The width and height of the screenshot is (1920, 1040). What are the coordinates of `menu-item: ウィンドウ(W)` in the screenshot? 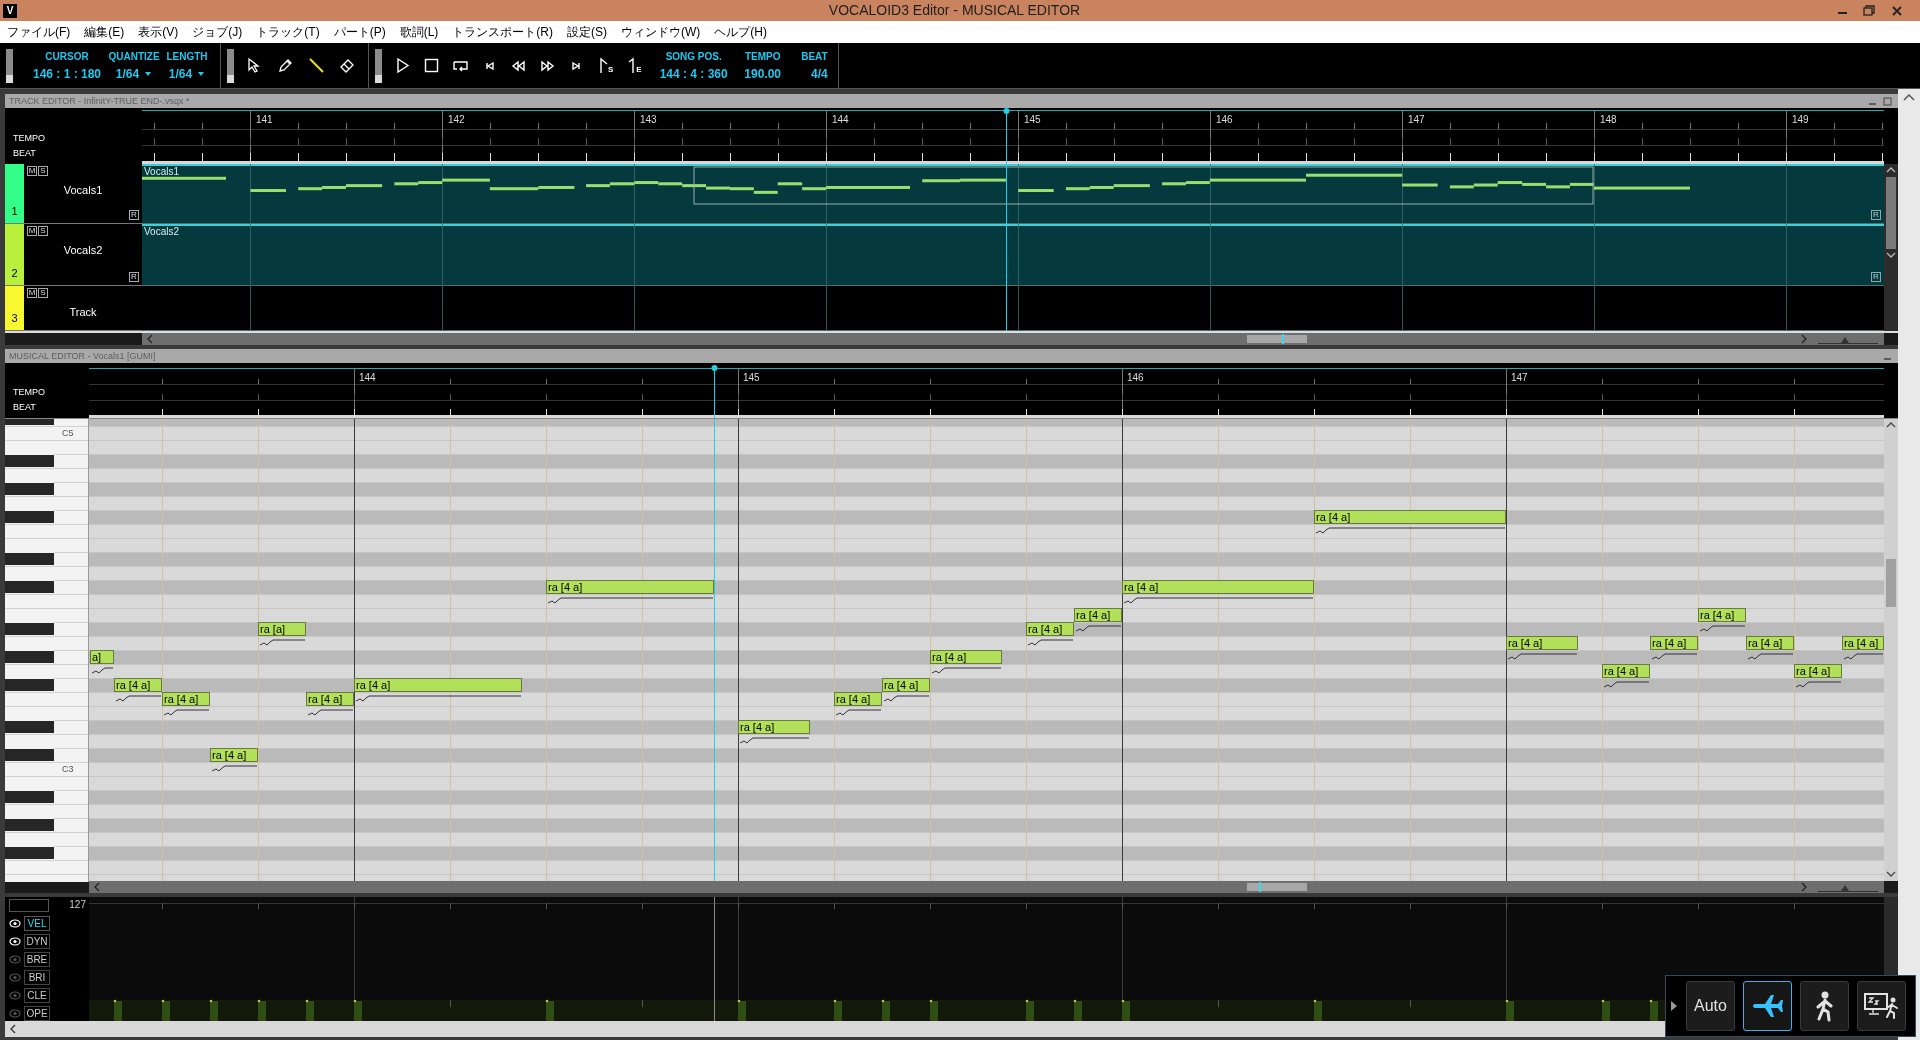 It's located at (661, 32).